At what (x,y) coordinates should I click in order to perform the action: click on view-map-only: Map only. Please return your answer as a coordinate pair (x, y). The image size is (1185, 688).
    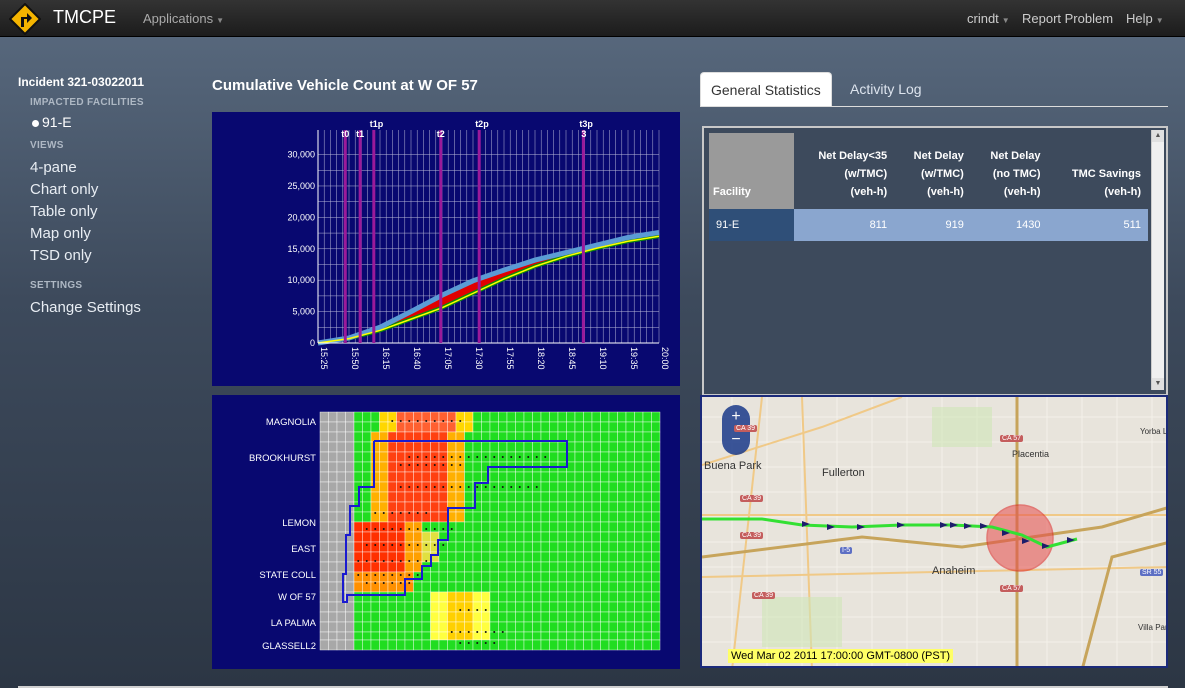
    Looking at the image, I should click on (60, 233).